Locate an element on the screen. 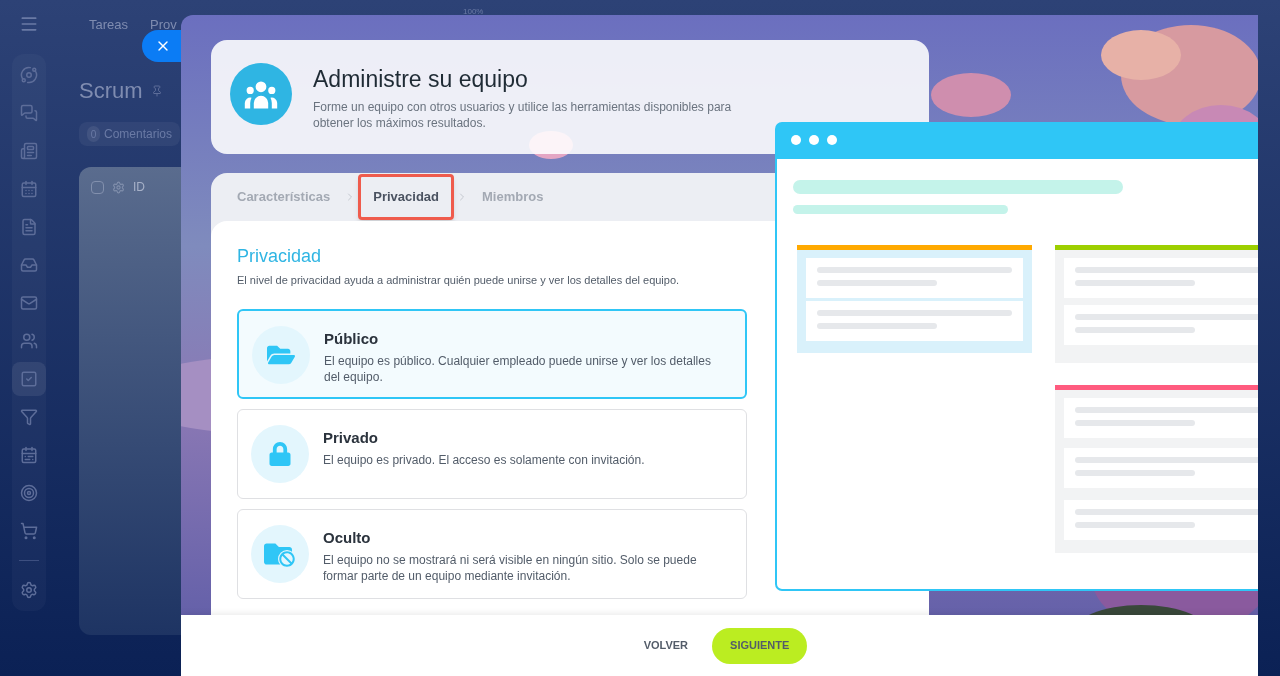  back-button: VOLVER is located at coordinates (666, 645).